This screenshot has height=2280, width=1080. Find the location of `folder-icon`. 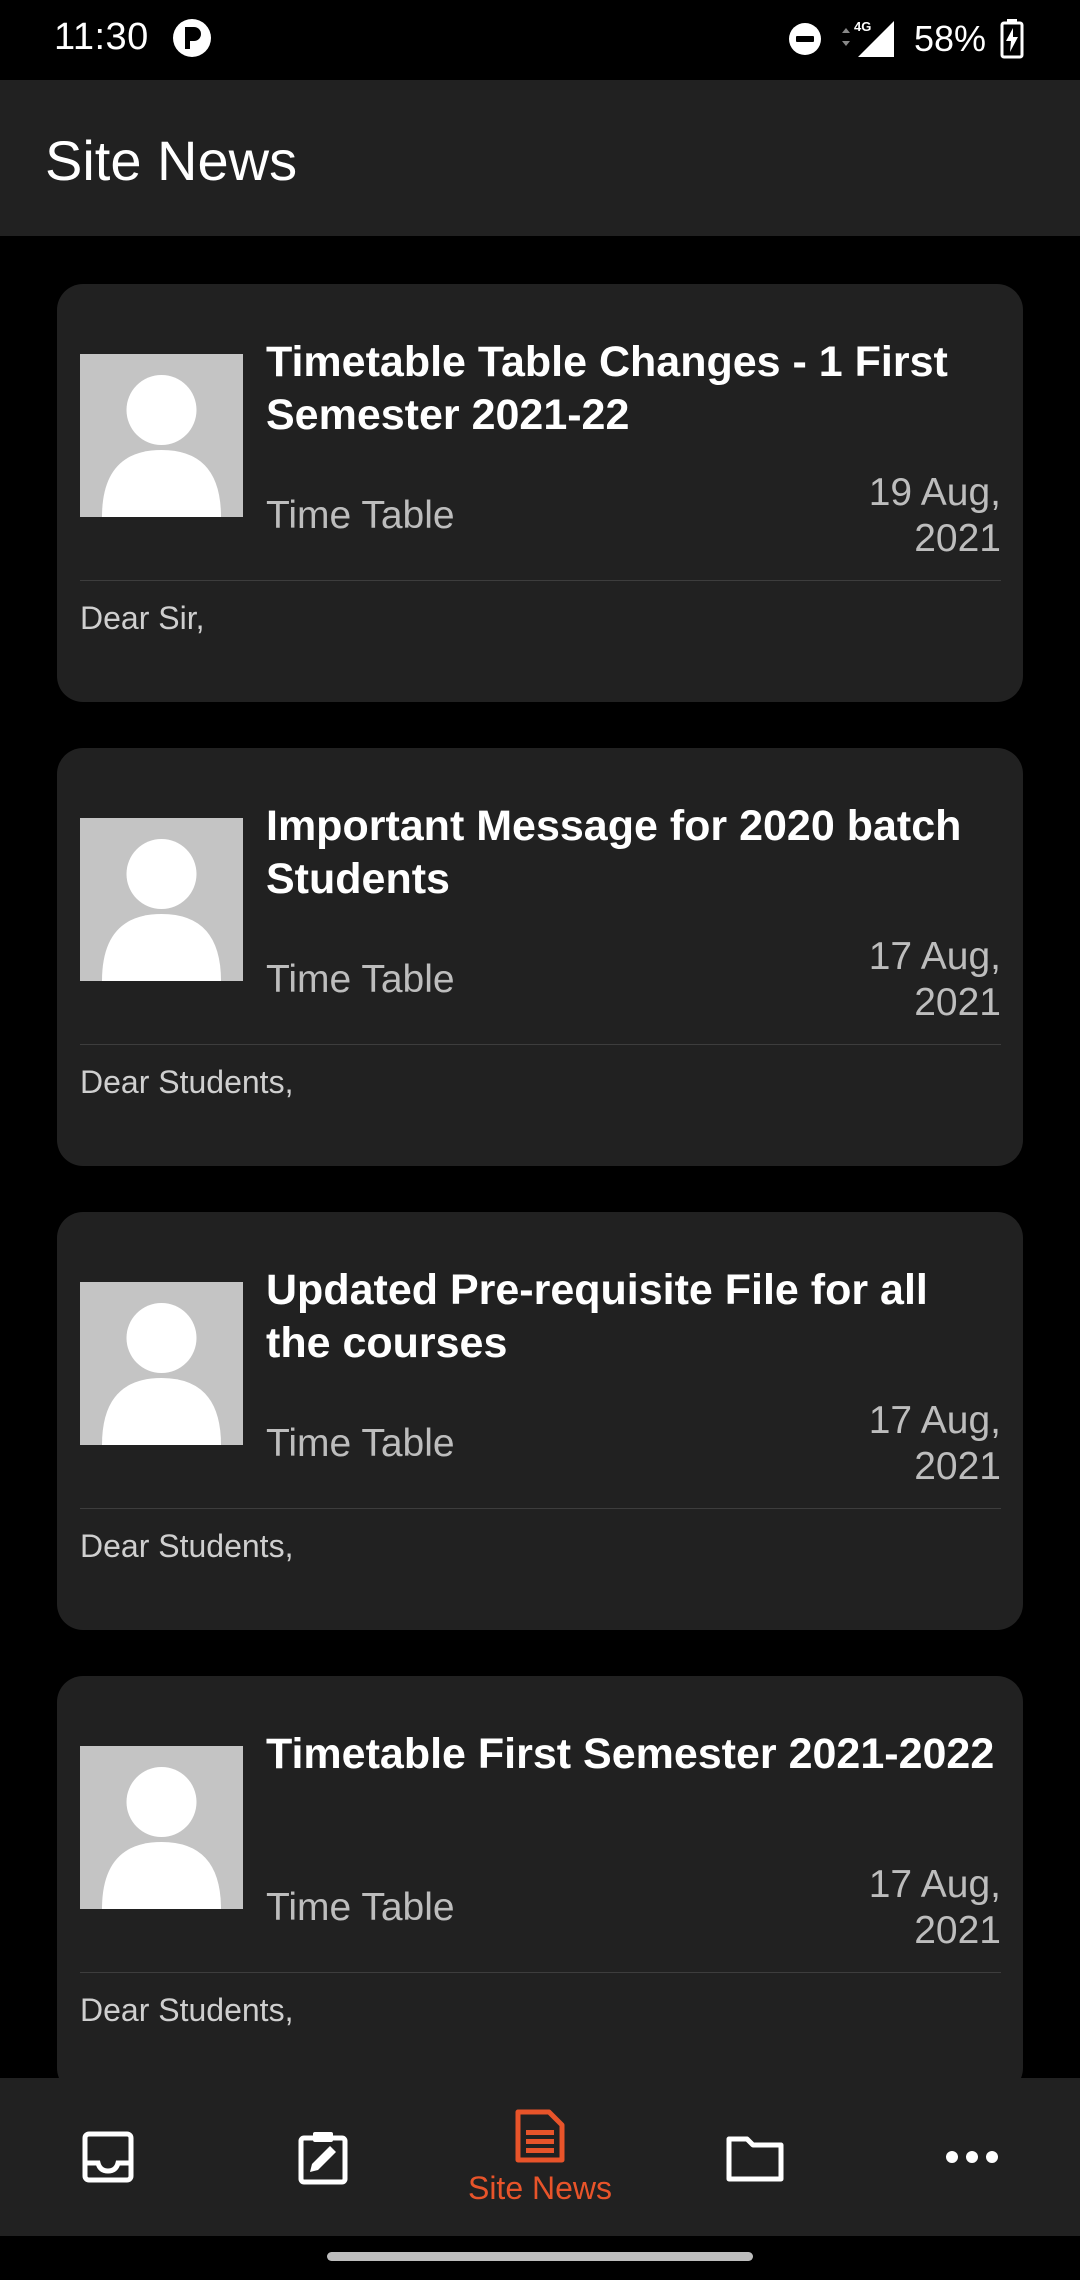

folder-icon is located at coordinates (755, 2159).